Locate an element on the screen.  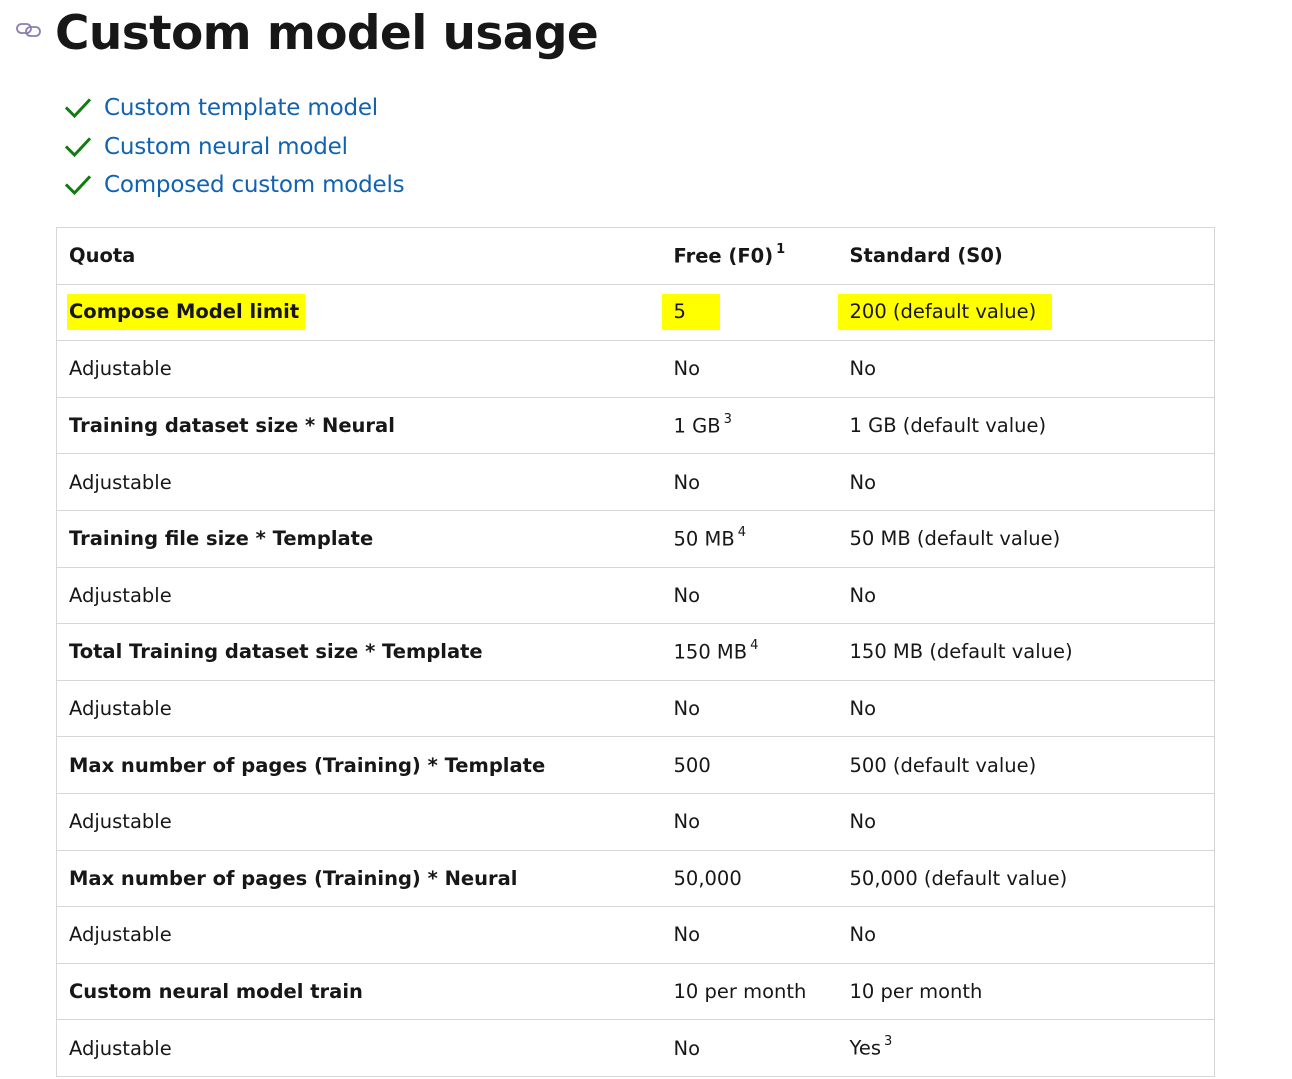
quota-cell: Training dataset size * Neural is located at coordinates (353, 426).